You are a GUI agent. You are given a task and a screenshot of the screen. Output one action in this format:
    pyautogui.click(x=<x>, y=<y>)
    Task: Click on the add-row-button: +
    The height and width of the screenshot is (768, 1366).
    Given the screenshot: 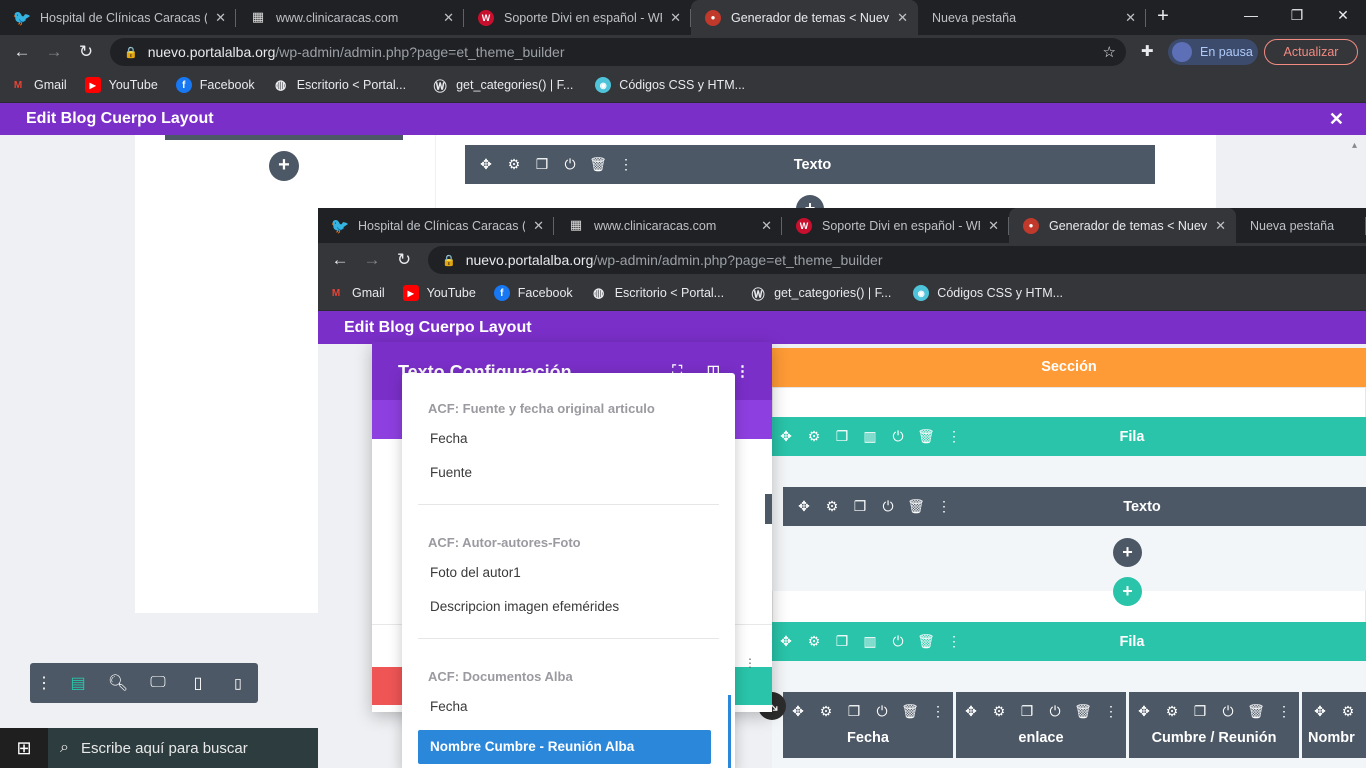 What is the action you would take?
    pyautogui.click(x=1127, y=591)
    